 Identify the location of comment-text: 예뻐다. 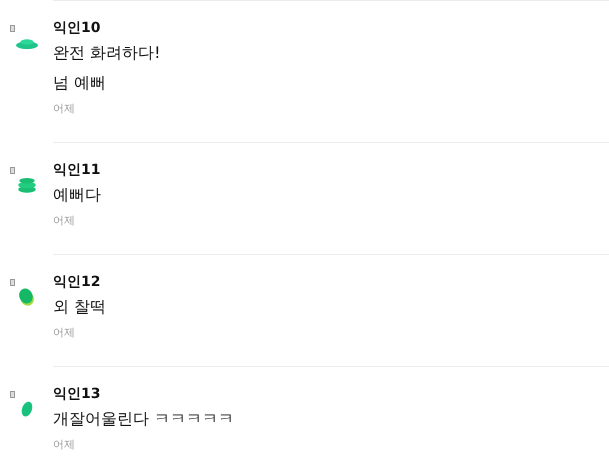
(77, 195).